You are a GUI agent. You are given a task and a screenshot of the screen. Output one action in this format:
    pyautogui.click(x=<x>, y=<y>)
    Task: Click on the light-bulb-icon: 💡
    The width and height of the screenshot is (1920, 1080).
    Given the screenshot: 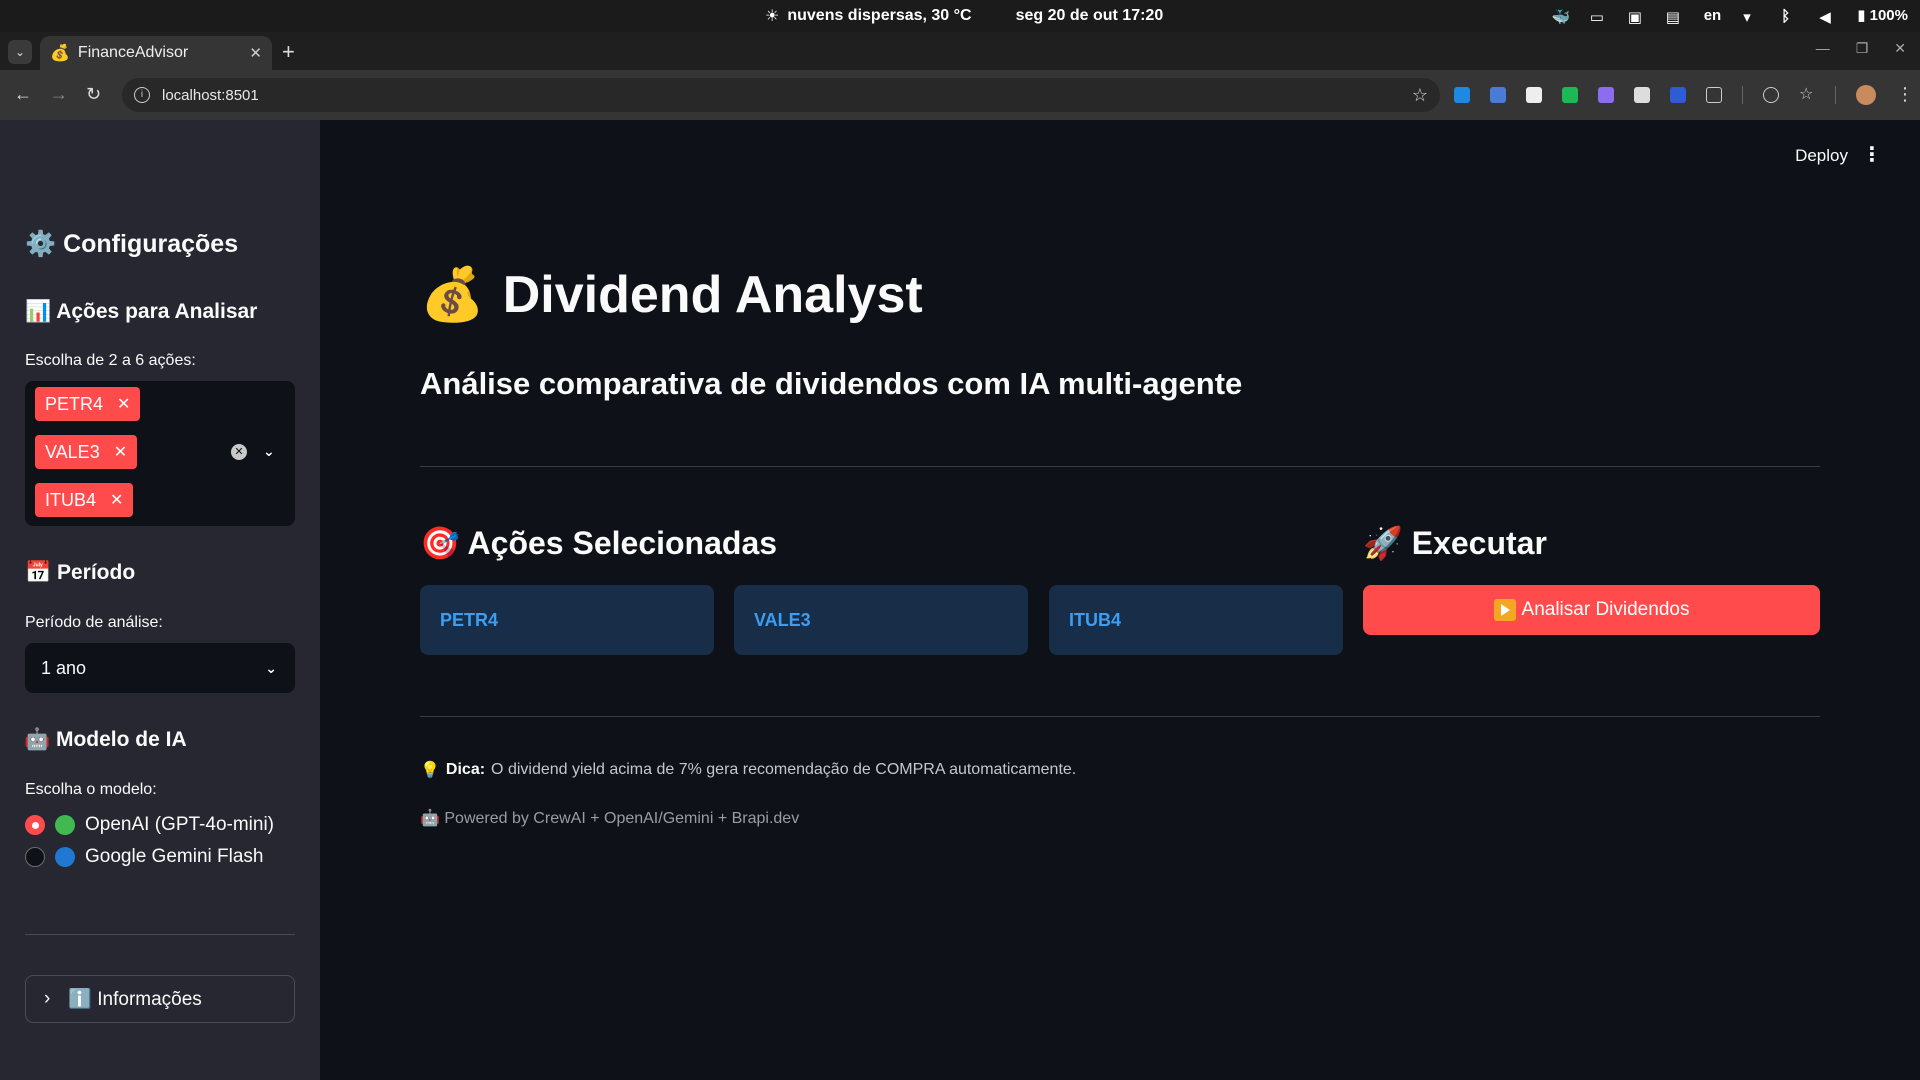 What is the action you would take?
    pyautogui.click(x=430, y=770)
    